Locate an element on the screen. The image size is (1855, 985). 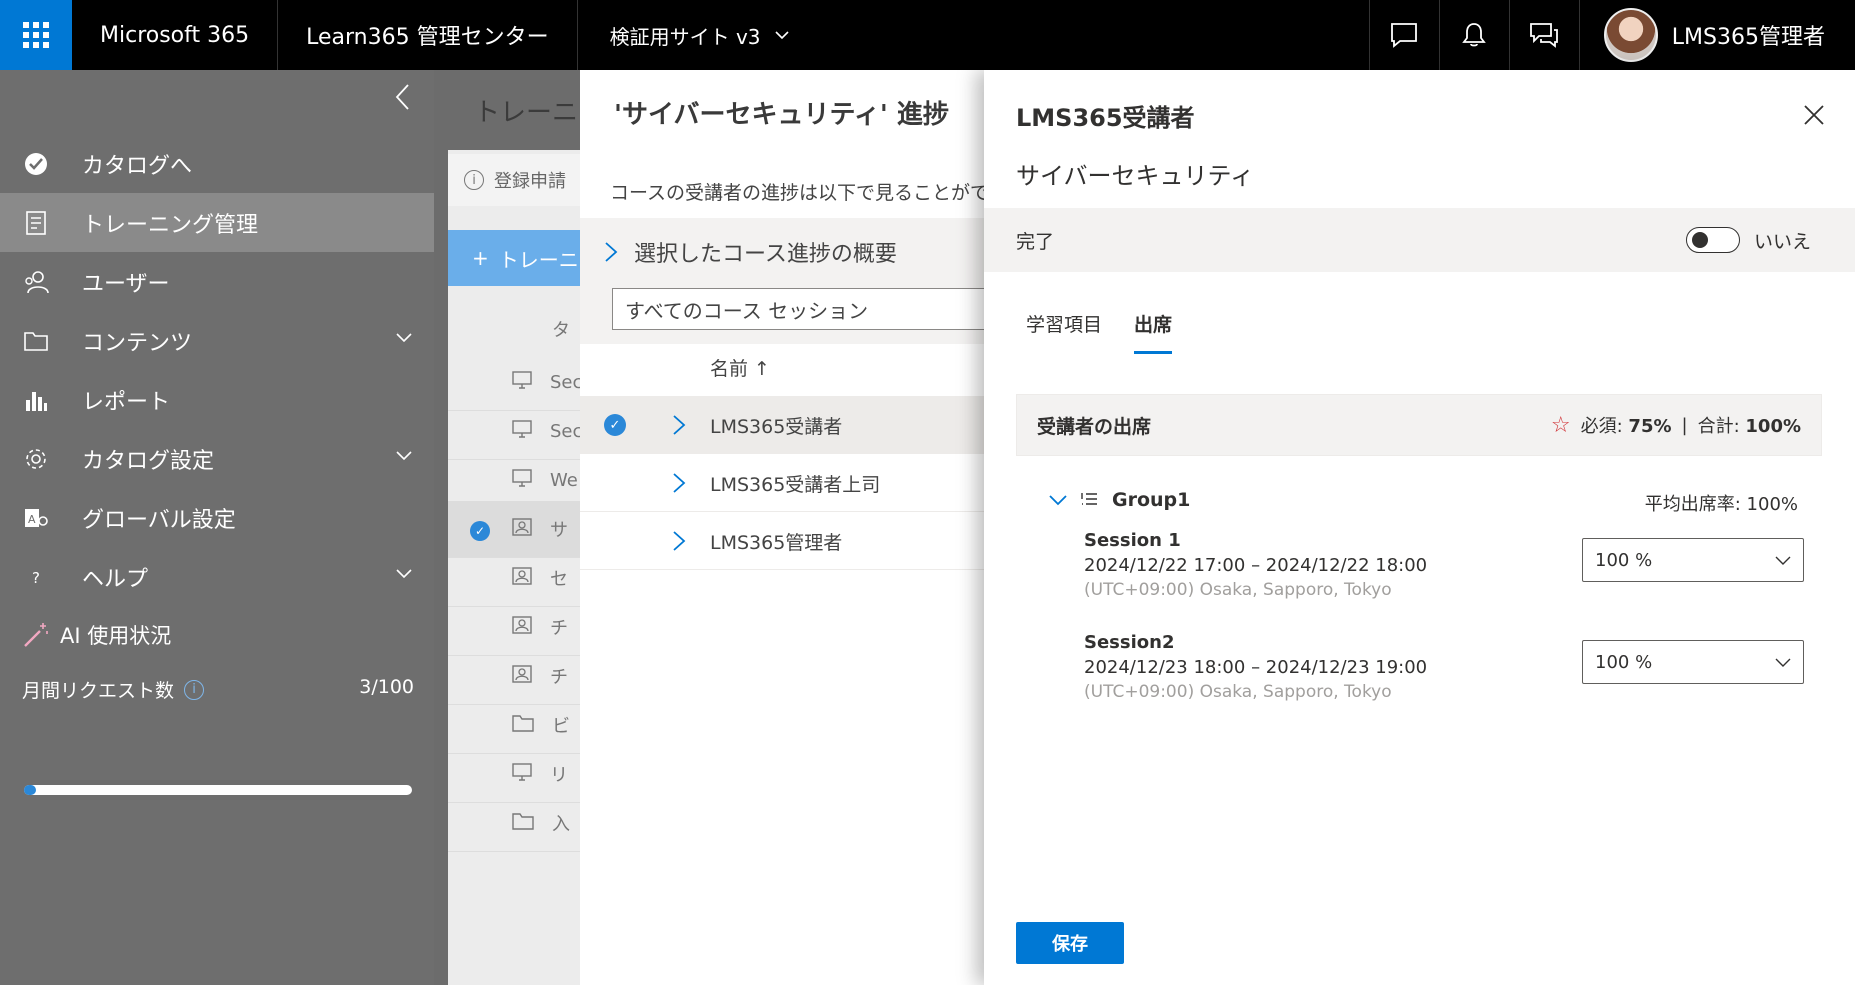
progress-summary-toggle: 選択したコース進捗の概要 is located at coordinates (782, 252).